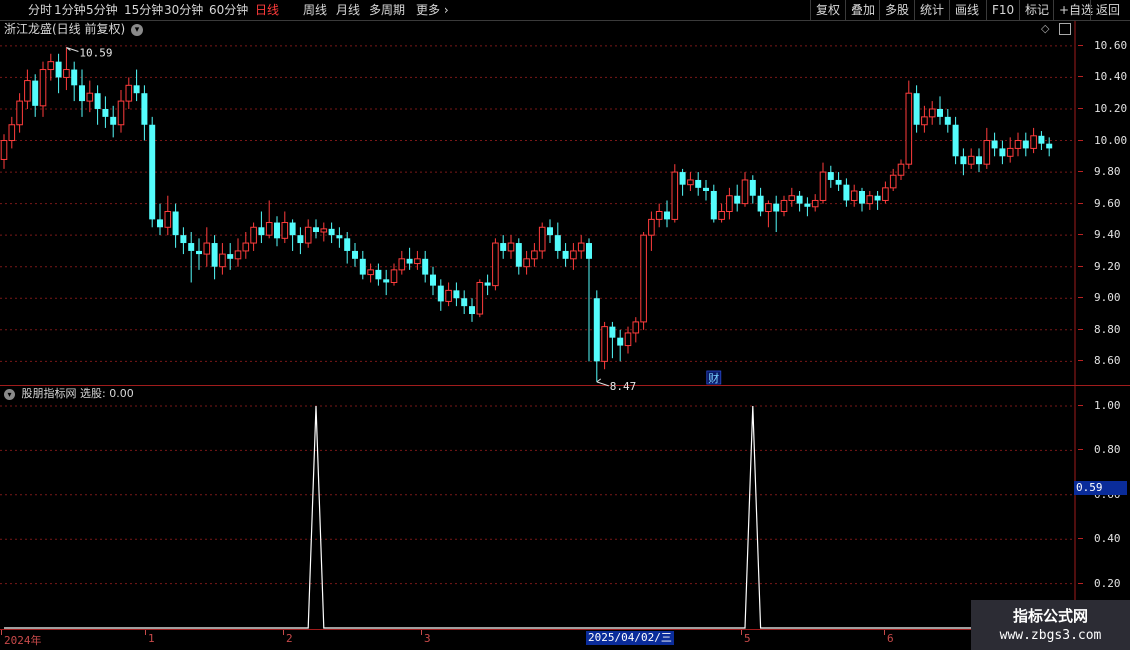  What do you see at coordinates (387, 10) in the screenshot?
I see `period-tab-9: 多周期` at bounding box center [387, 10].